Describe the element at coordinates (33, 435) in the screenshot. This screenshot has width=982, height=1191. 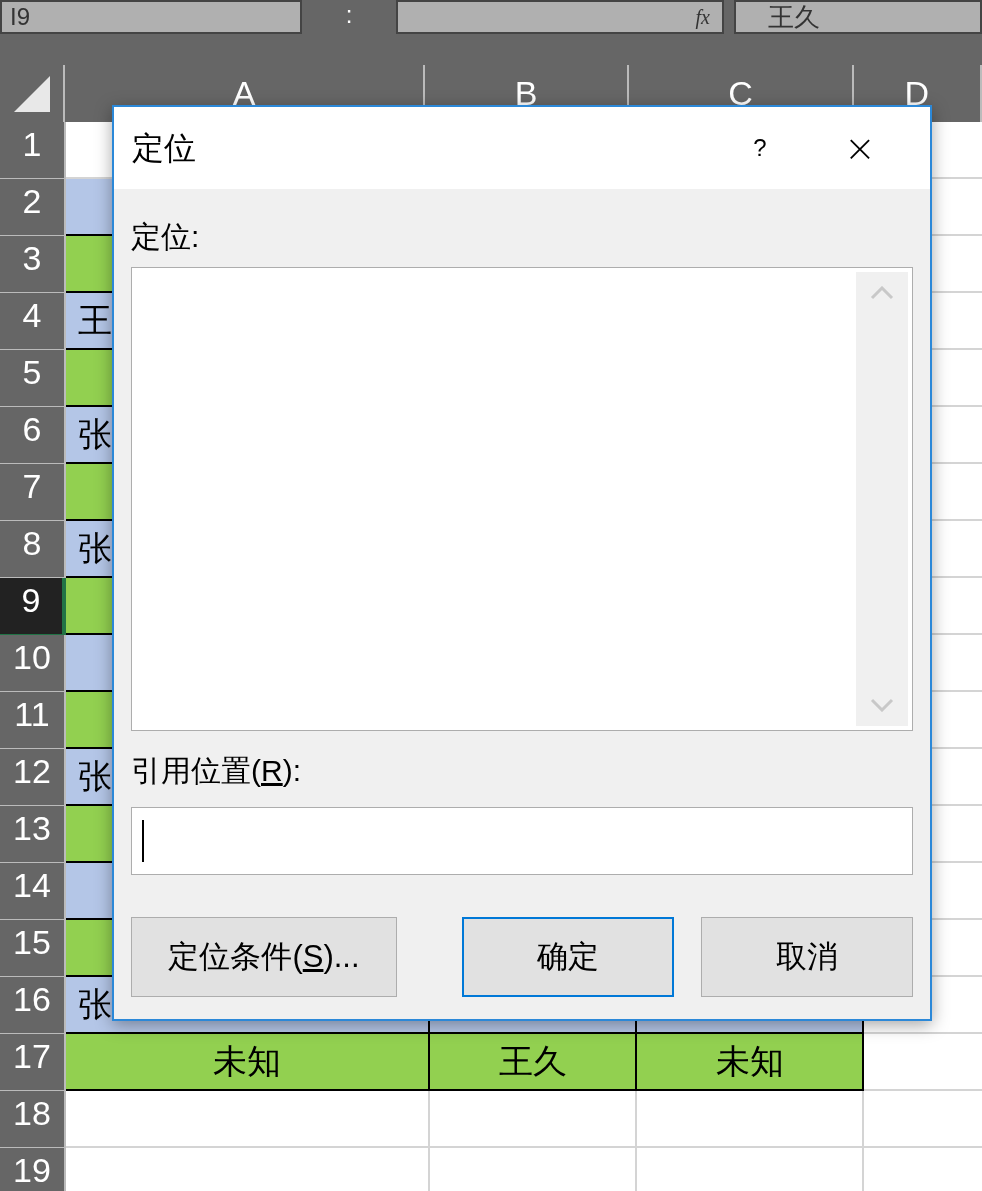
I see `row-header: 6` at that location.